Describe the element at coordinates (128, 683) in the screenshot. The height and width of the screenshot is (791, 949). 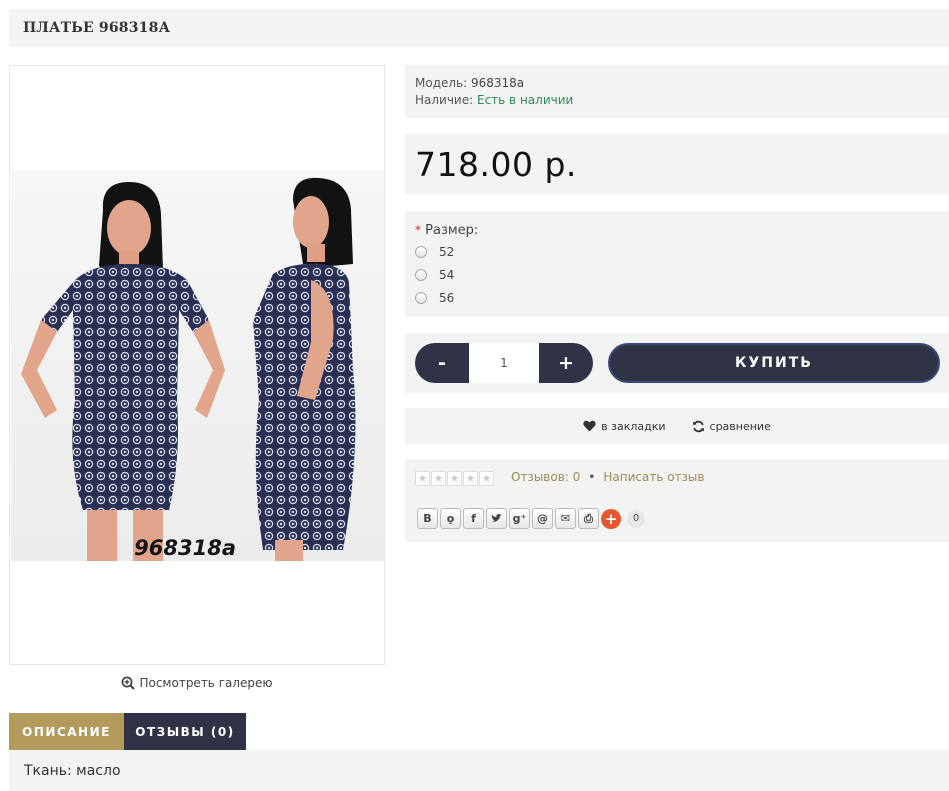
I see `zoom-in-icon` at that location.